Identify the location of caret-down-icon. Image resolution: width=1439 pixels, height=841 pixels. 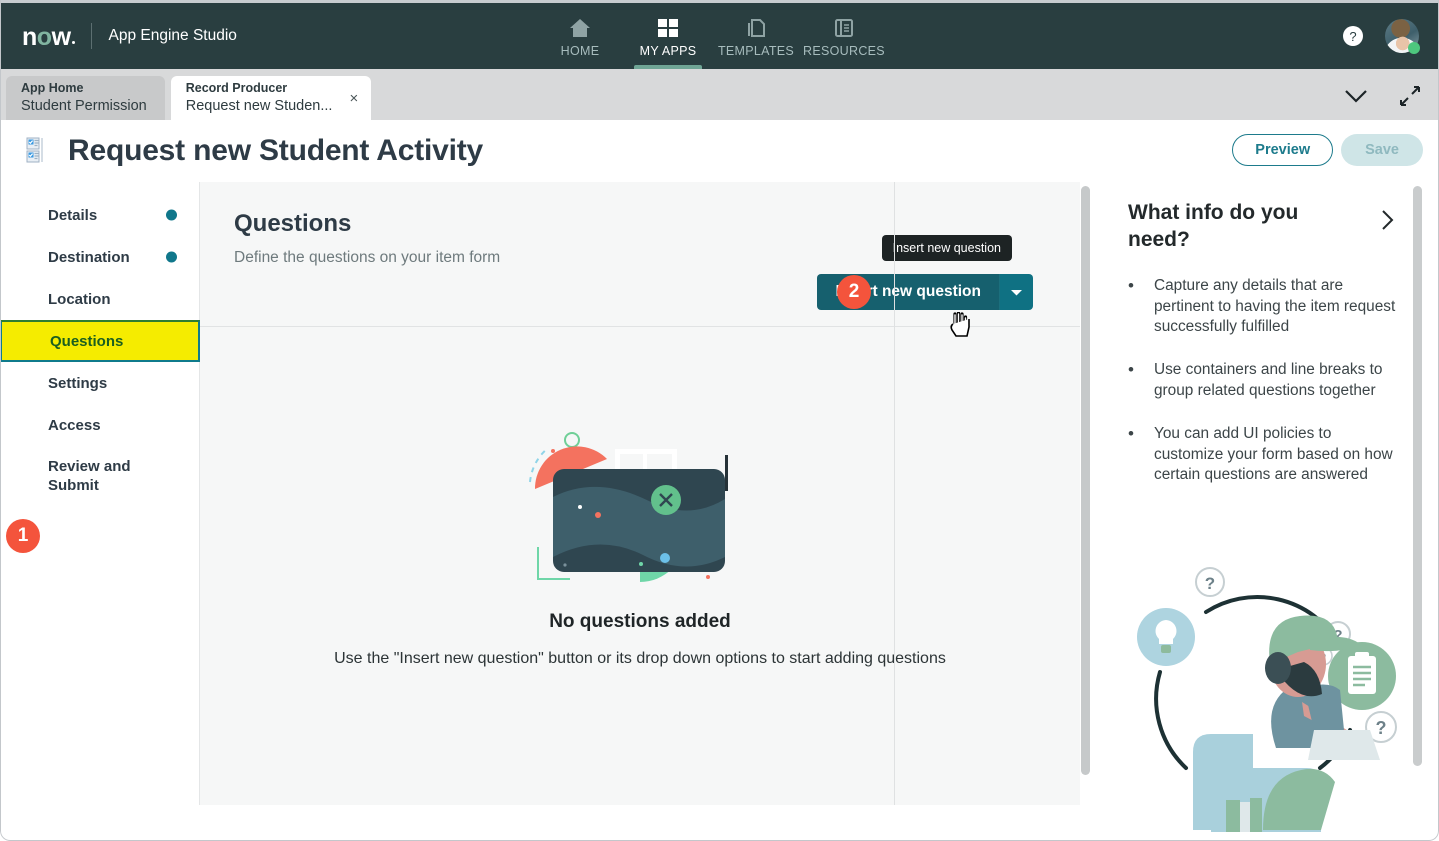
(1016, 292).